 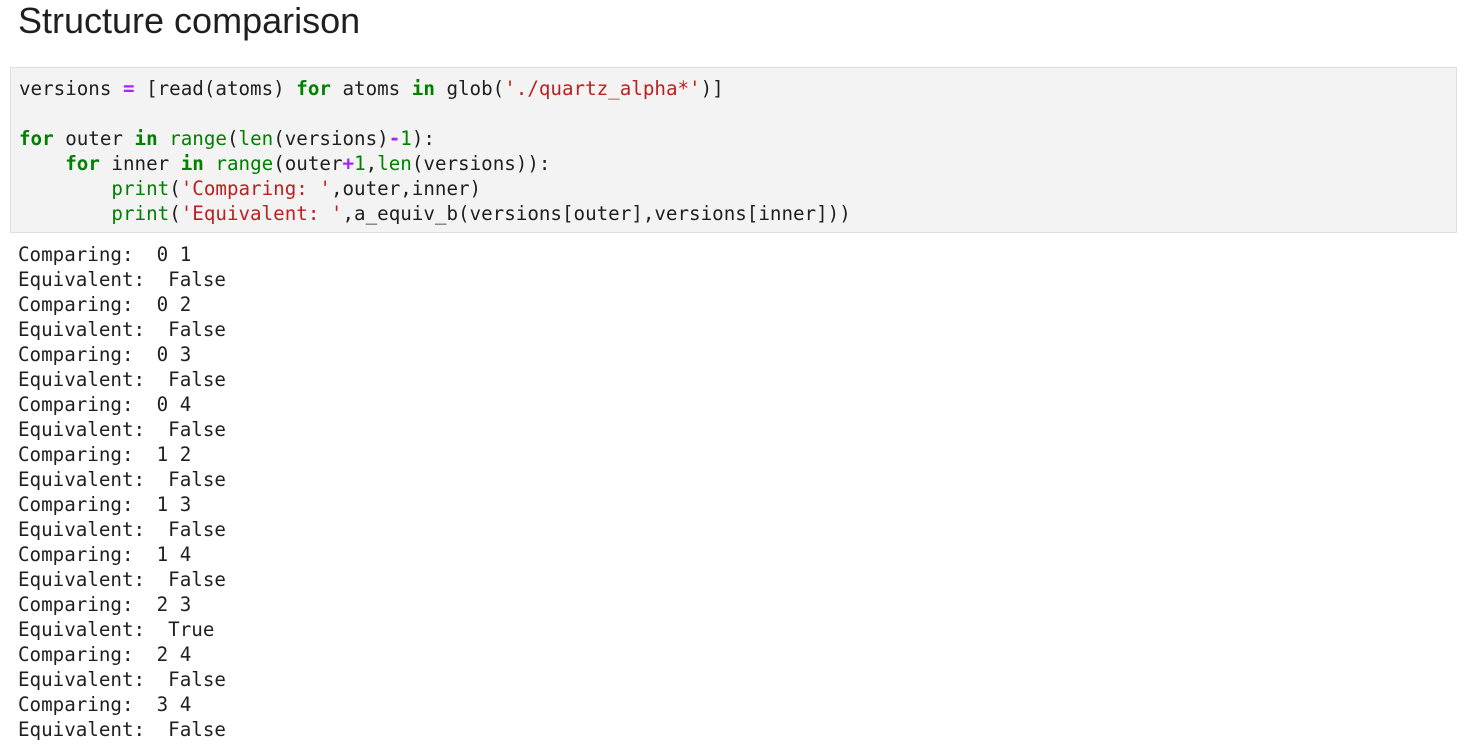 What do you see at coordinates (105, 254) in the screenshot?
I see `output-line: Comparing: 0 1` at bounding box center [105, 254].